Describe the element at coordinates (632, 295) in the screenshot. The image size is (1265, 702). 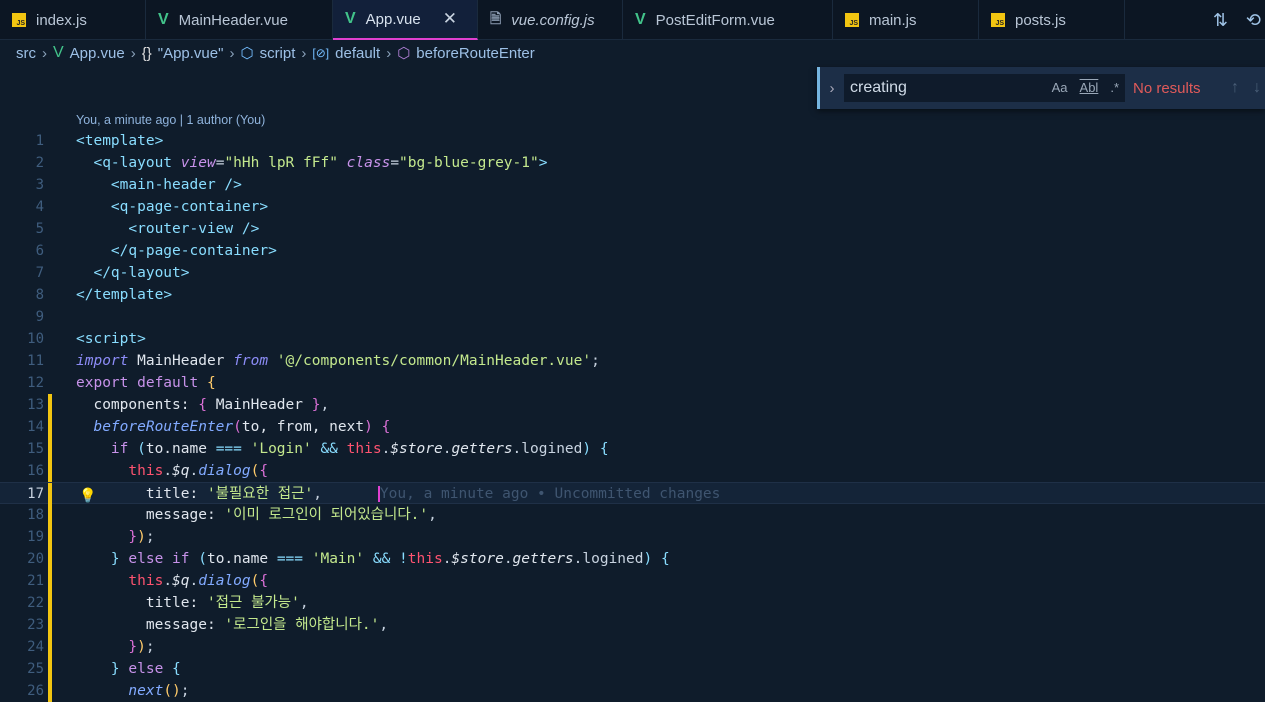
I see `code-line: 8 </template>` at that location.